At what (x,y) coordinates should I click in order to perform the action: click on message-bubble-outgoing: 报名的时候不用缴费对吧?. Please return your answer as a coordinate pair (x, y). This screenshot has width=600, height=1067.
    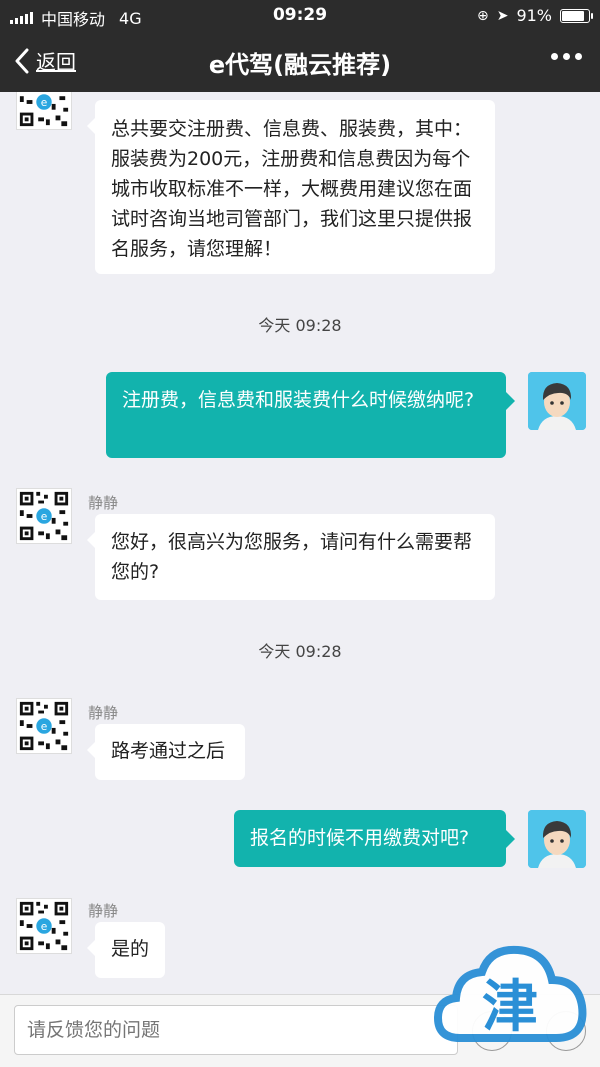
    Looking at the image, I should click on (374, 838).